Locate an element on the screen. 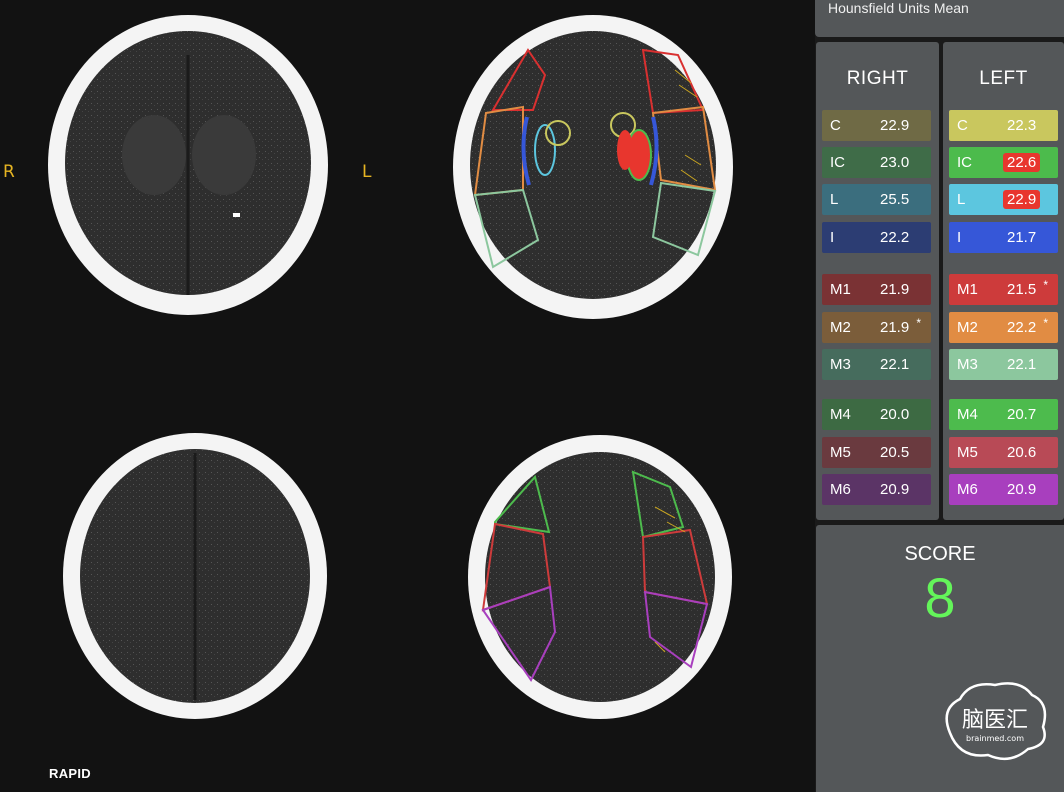  brand-label: RAPID is located at coordinates (70, 773).